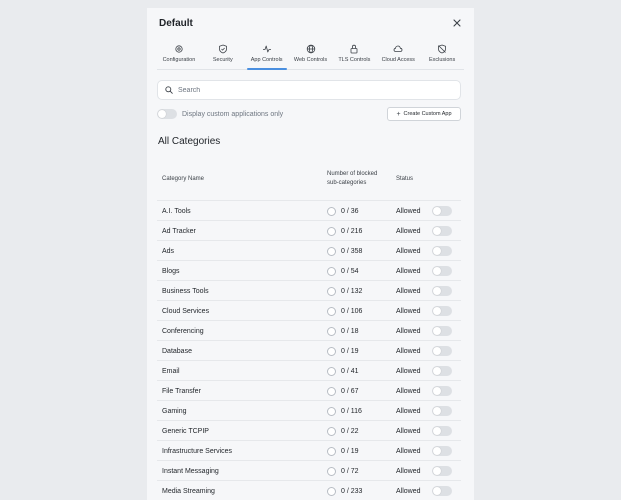 Image resolution: width=621 pixels, height=500 pixels. I want to click on tab-cloud-access: Cloud Access, so click(398, 55).